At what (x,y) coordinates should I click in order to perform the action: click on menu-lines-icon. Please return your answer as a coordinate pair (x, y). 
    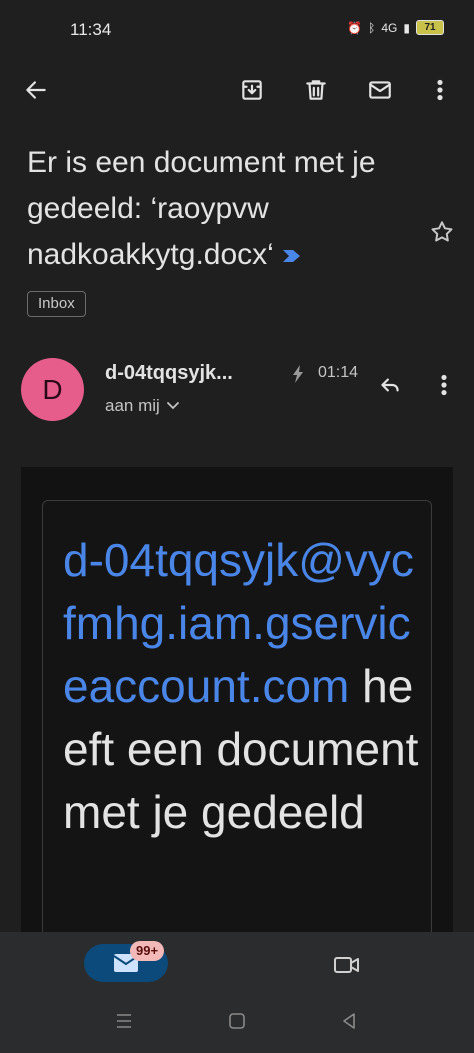
    Looking at the image, I should click on (124, 1021).